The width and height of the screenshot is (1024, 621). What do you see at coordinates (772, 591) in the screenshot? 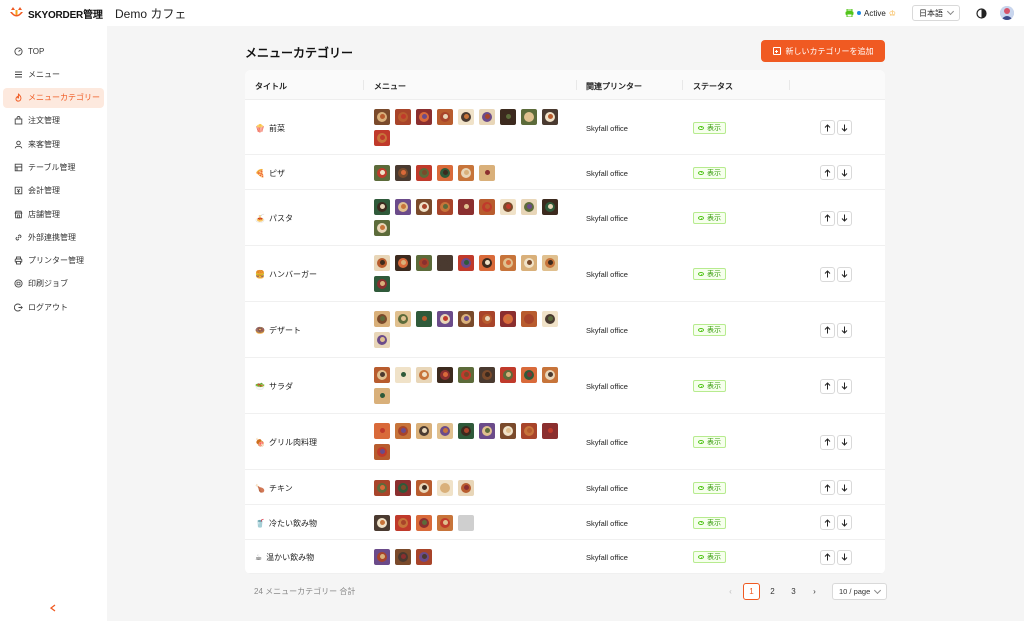
I see `page-2-button: 2` at bounding box center [772, 591].